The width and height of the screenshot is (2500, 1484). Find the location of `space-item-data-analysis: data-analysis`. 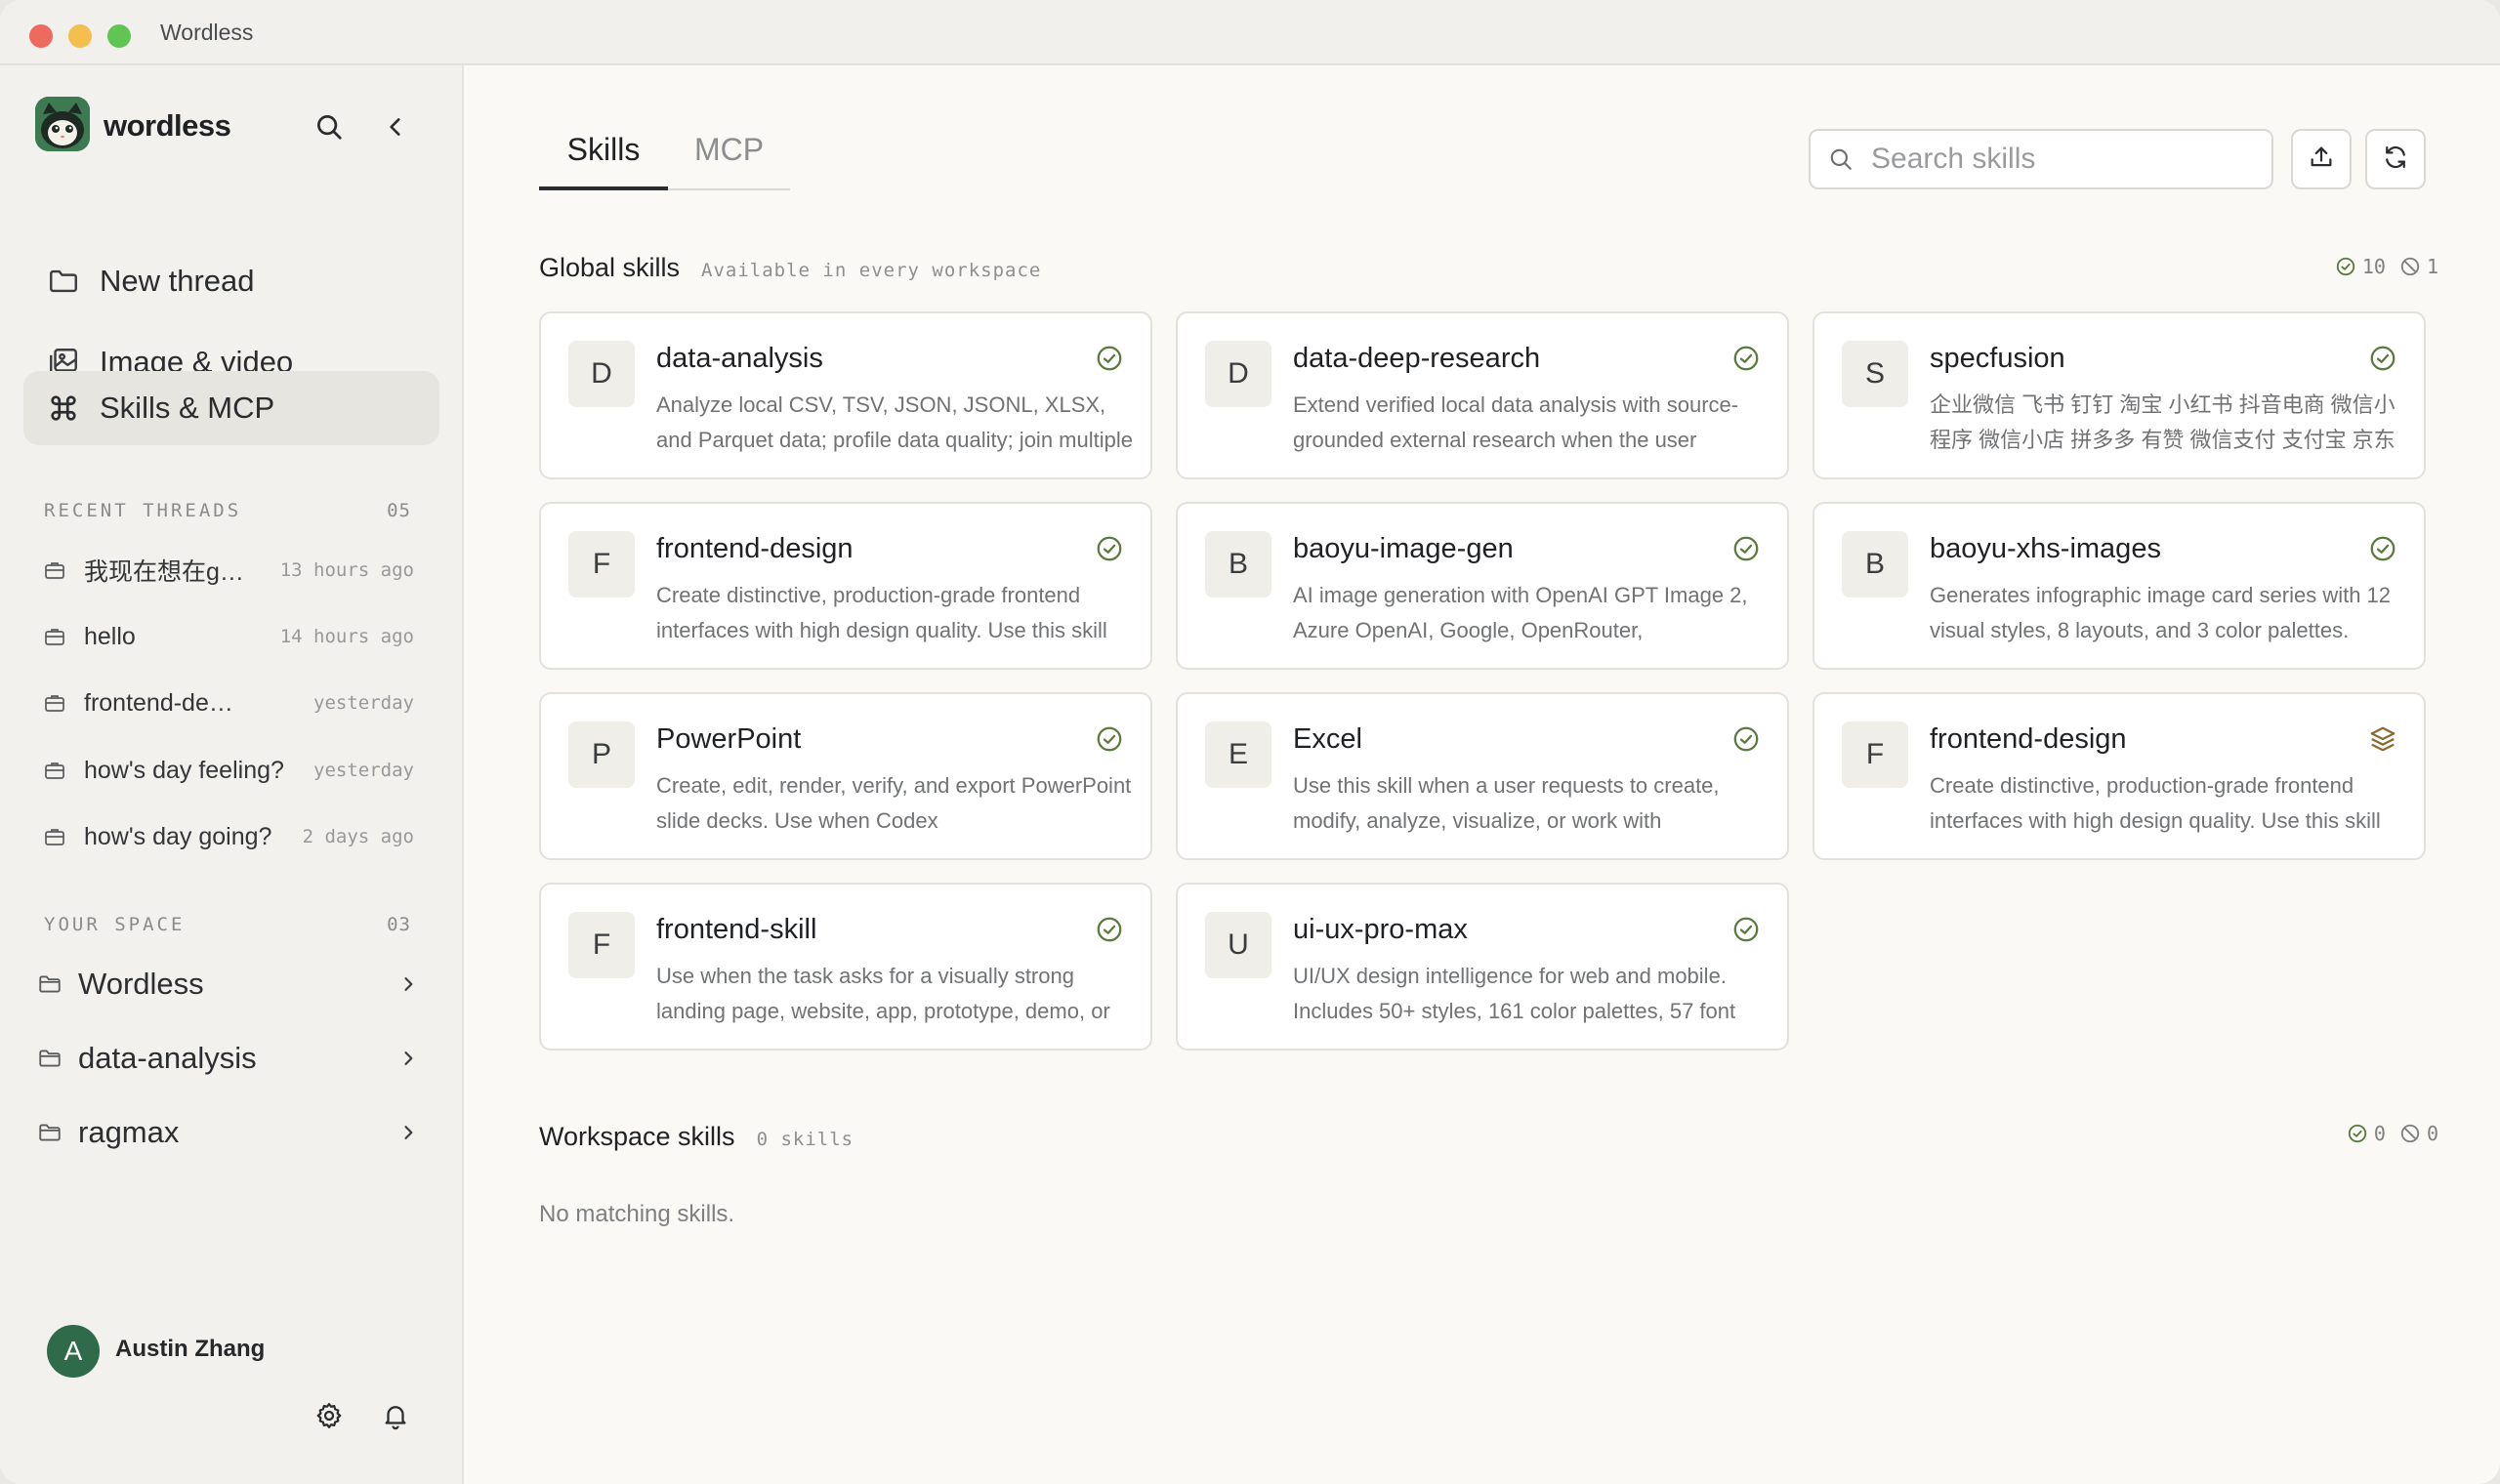

space-item-data-analysis: data-analysis is located at coordinates (227, 1058).